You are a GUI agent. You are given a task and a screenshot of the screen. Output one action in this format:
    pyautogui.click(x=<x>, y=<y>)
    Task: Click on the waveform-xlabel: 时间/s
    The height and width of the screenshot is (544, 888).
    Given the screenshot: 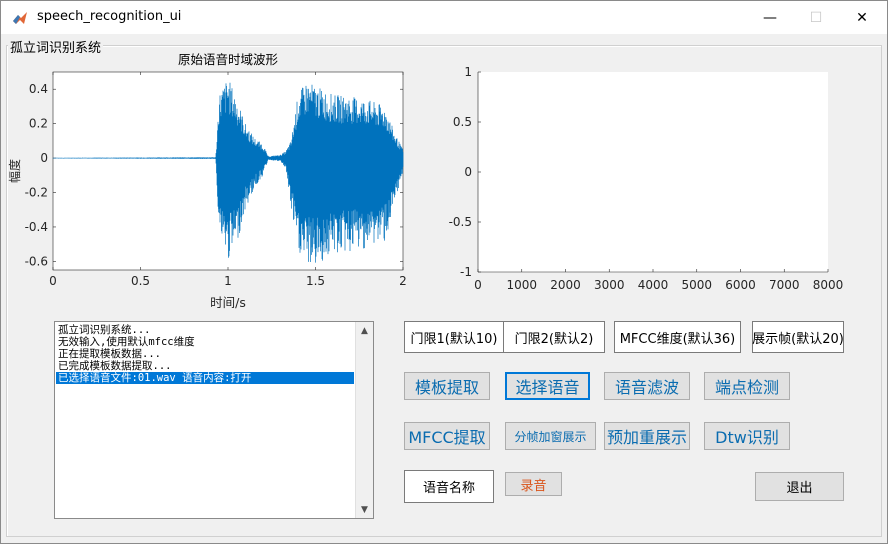 What is the action you would take?
    pyautogui.click(x=228, y=302)
    